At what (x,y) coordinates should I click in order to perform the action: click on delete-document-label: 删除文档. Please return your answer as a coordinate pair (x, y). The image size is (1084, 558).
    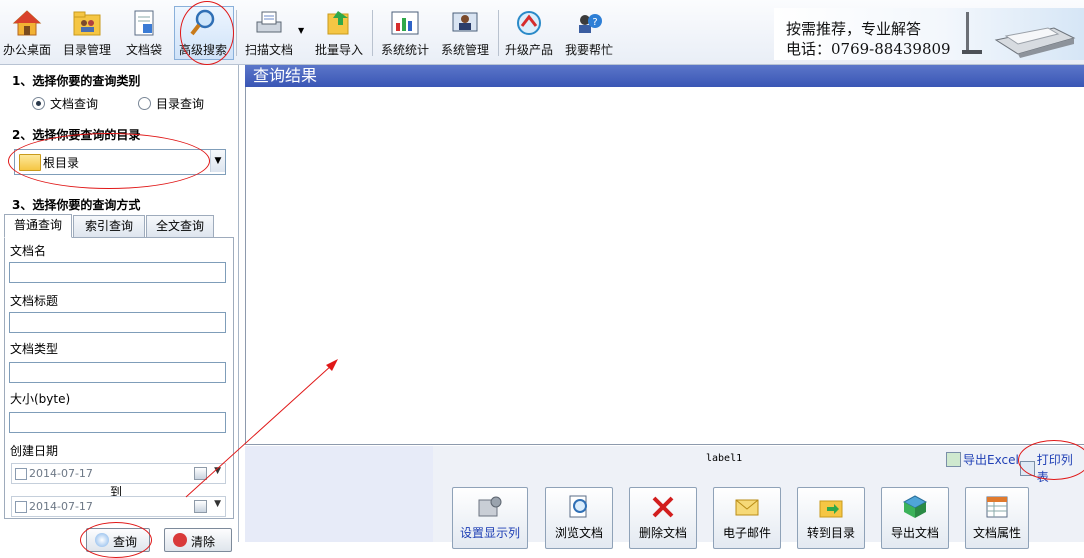
    Looking at the image, I should click on (662, 533).